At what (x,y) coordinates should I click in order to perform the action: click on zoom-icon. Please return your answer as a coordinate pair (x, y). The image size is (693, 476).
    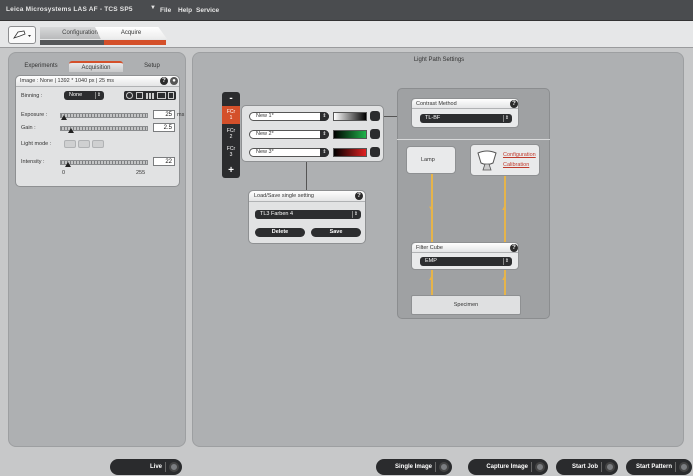
    Looking at the image, I should click on (129, 95).